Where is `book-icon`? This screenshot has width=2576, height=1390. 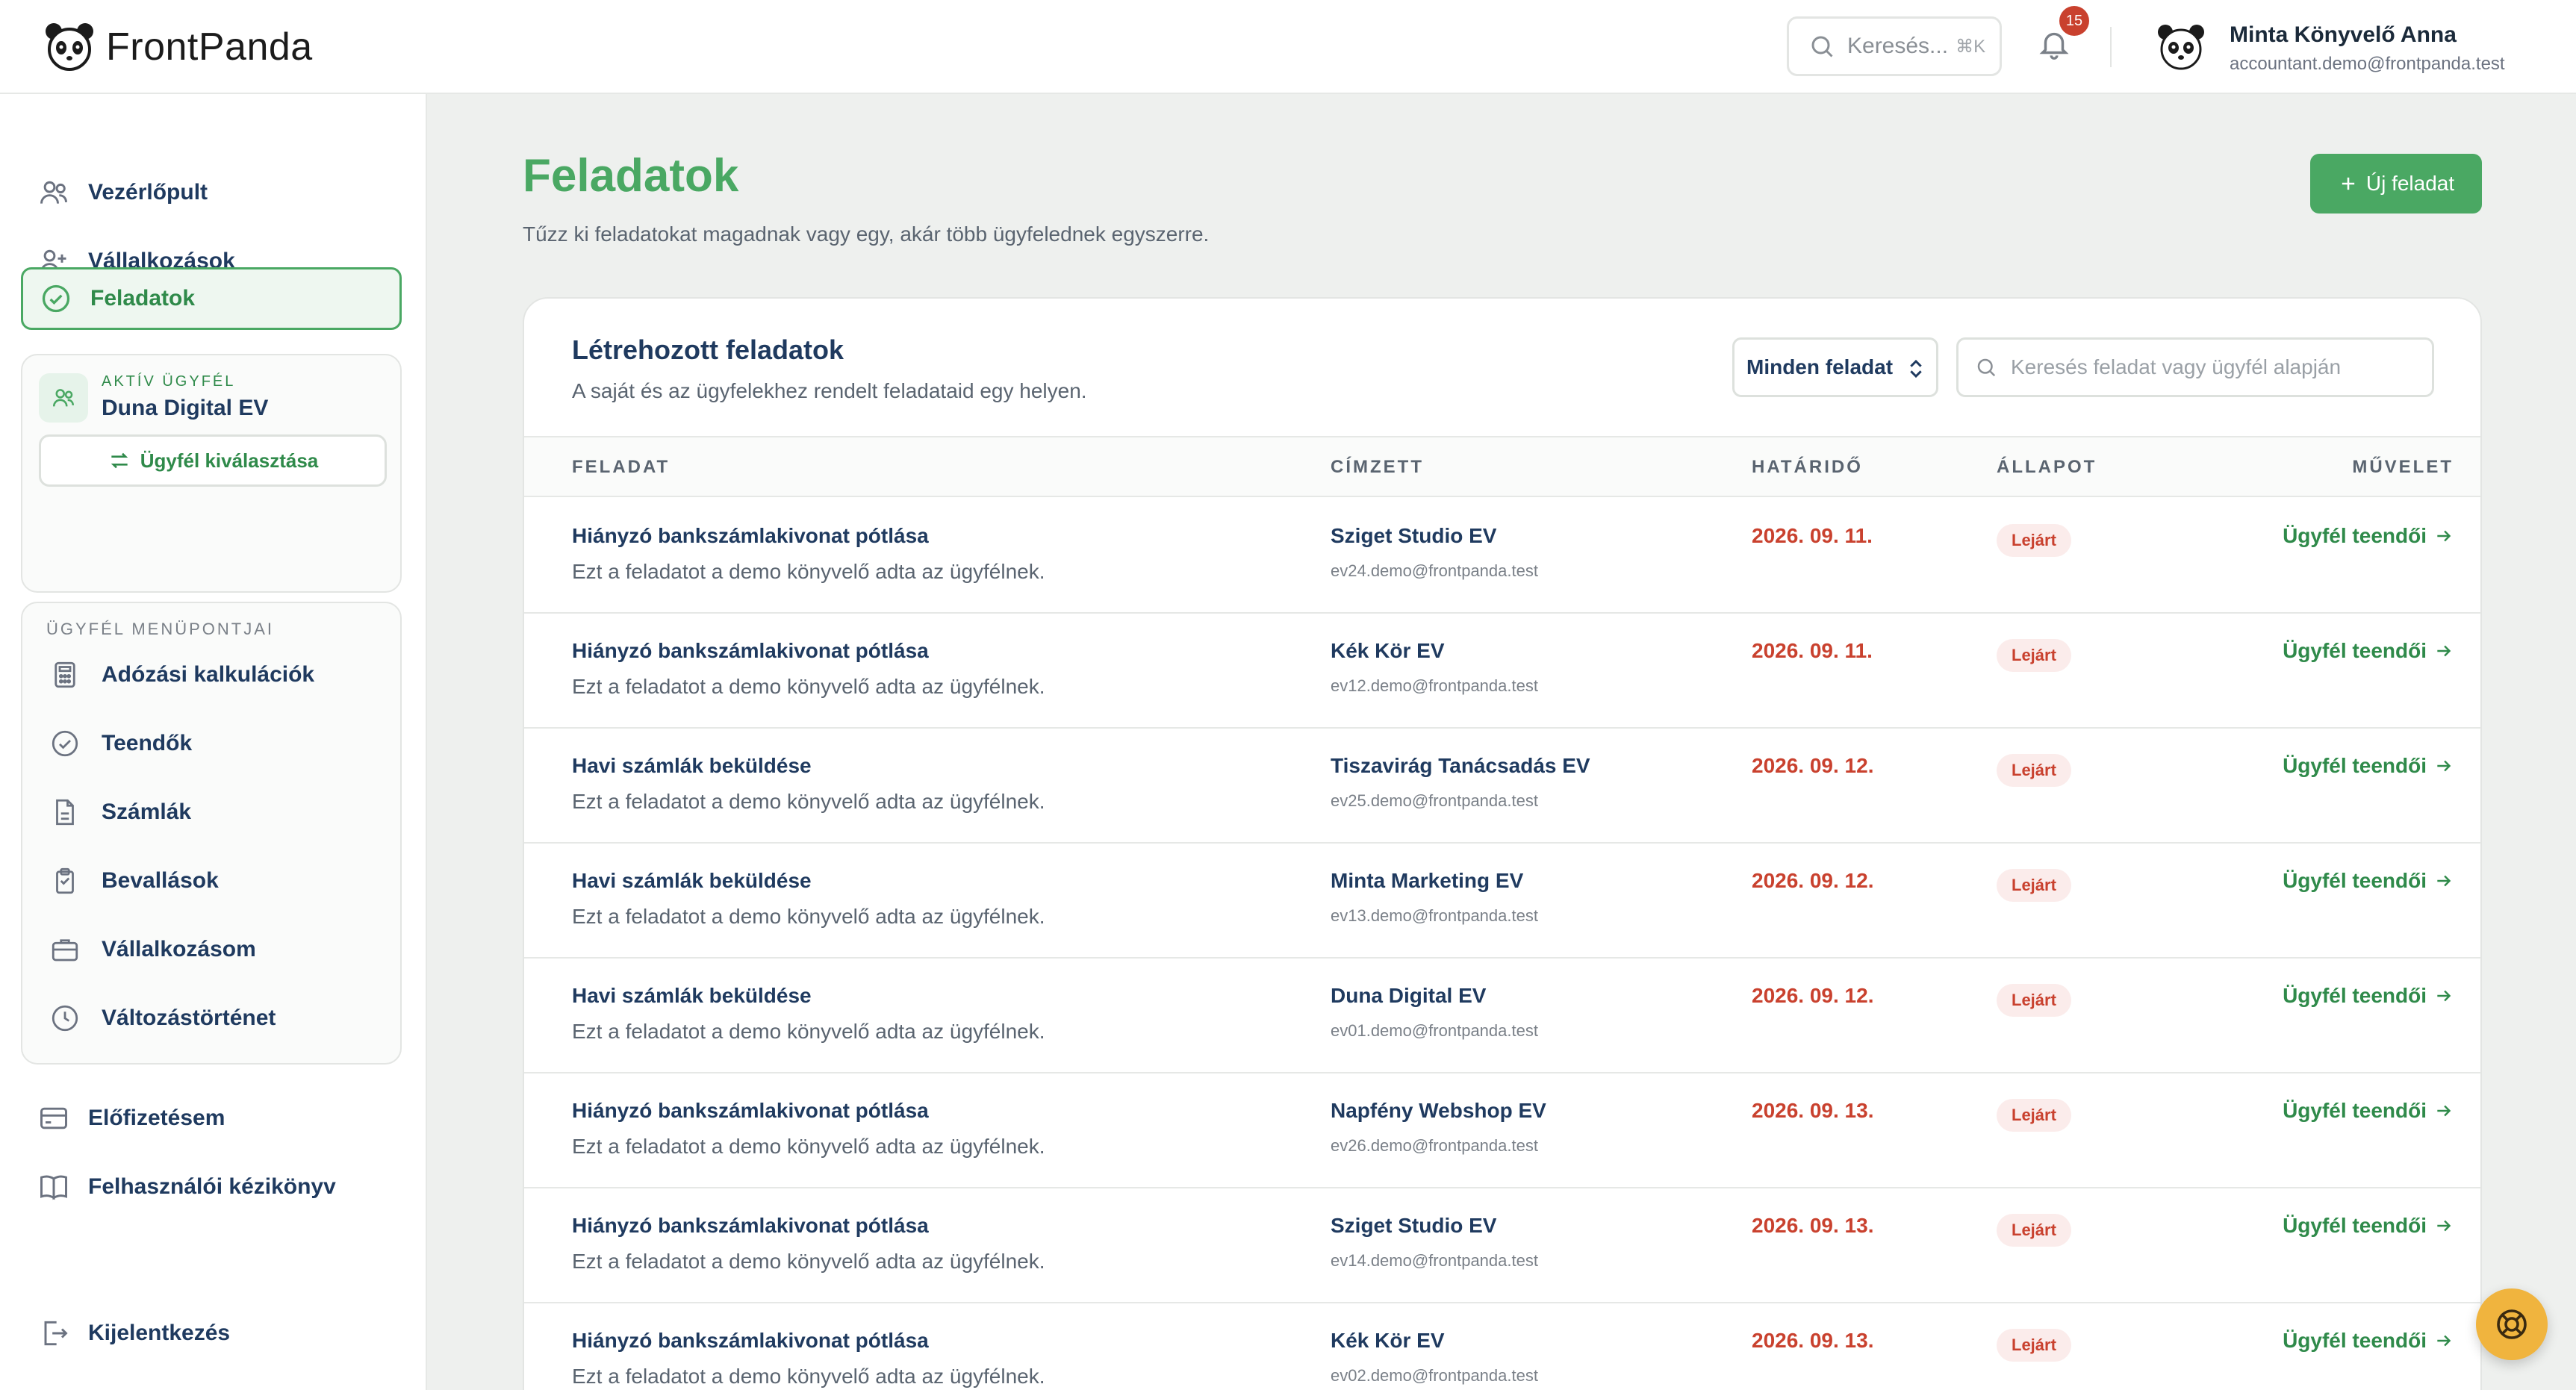
book-icon is located at coordinates (53, 1188).